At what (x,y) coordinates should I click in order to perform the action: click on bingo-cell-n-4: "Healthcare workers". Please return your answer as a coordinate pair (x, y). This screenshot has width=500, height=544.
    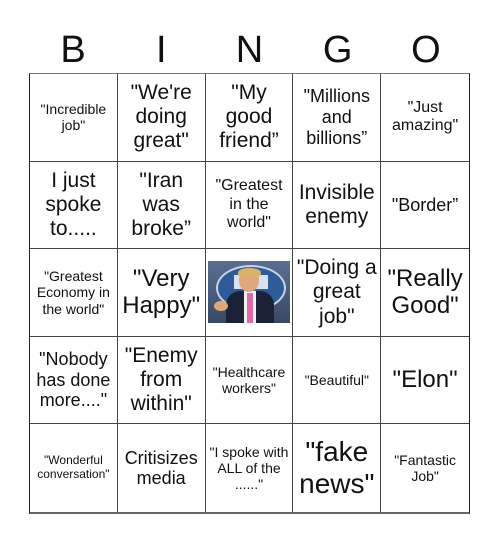
    Looking at the image, I should click on (249, 380).